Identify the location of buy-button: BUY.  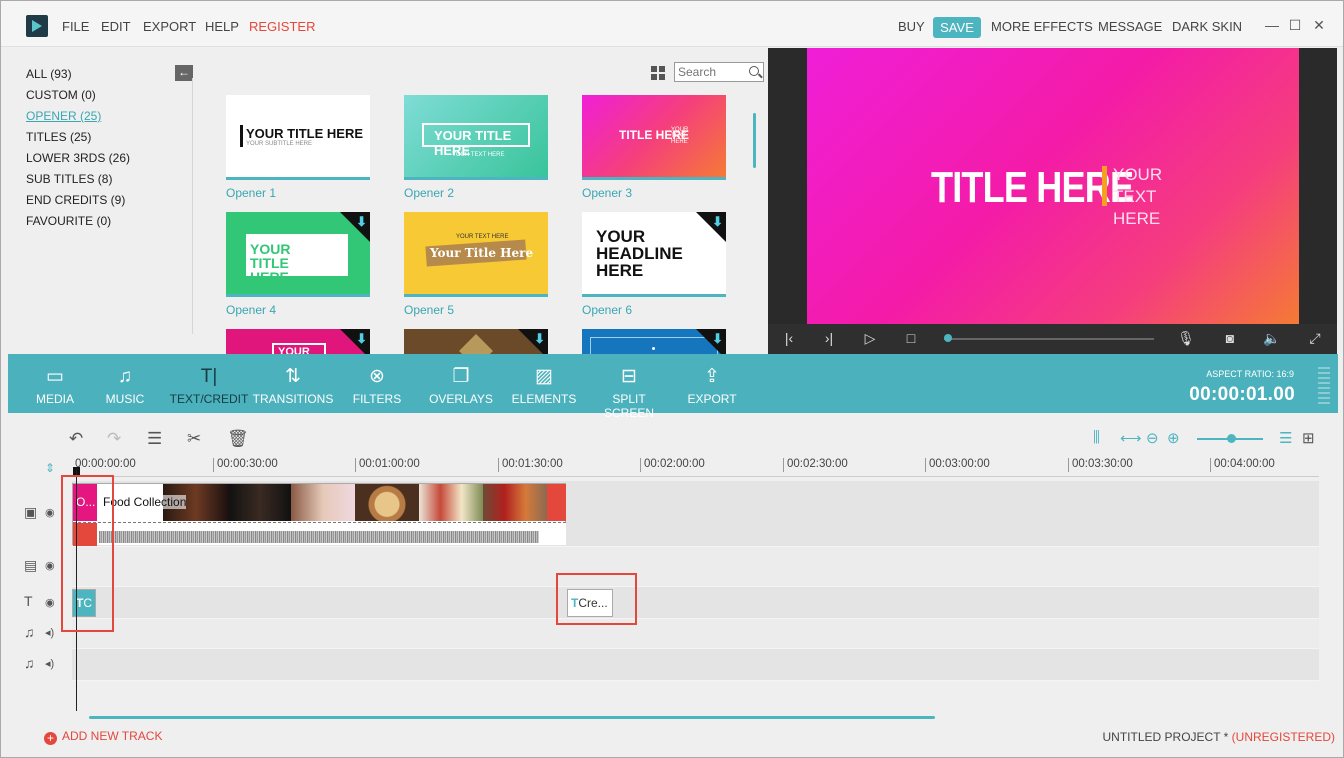
(911, 26).